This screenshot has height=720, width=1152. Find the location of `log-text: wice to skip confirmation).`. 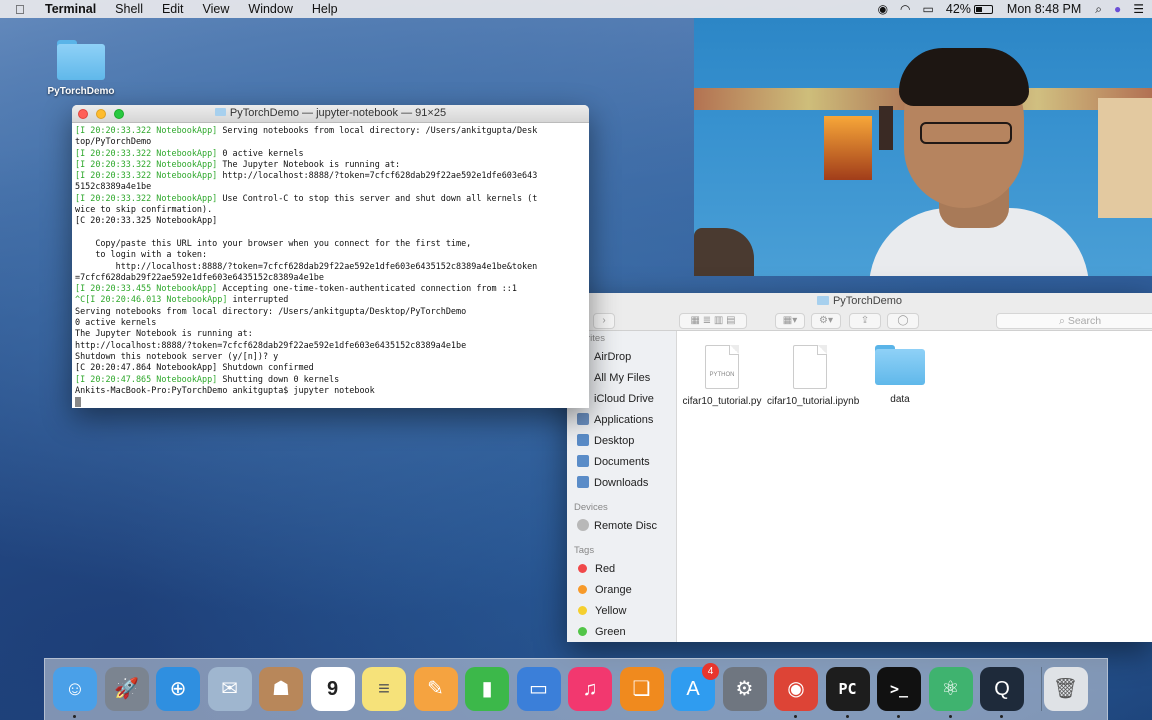

log-text: wice to skip confirmation). is located at coordinates (144, 209).